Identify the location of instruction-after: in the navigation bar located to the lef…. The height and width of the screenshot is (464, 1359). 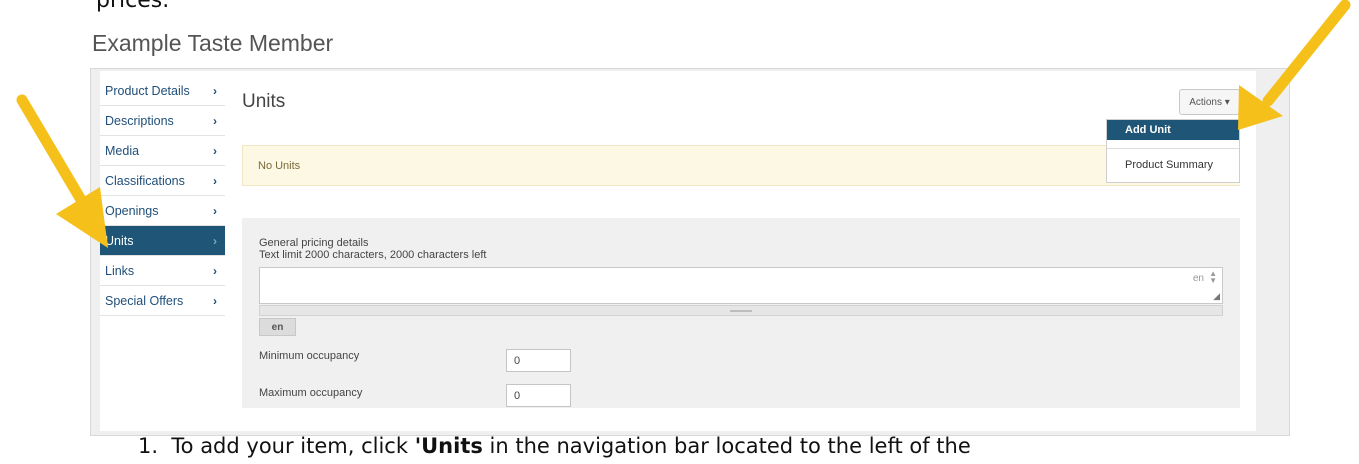
(726, 446).